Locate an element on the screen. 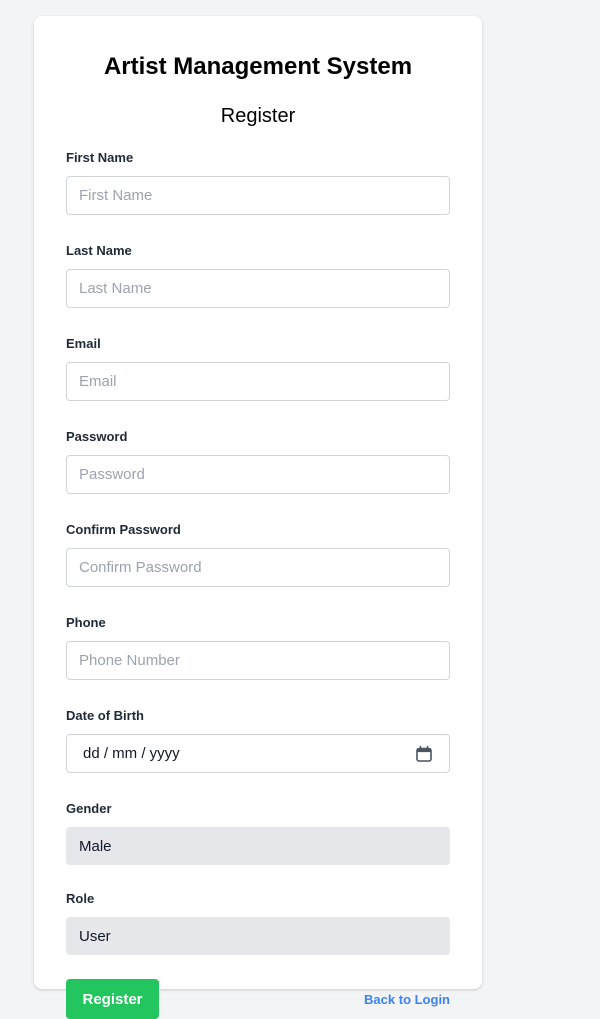 Image resolution: width=600 pixels, height=1019 pixels. gender-select: Male is located at coordinates (258, 846).